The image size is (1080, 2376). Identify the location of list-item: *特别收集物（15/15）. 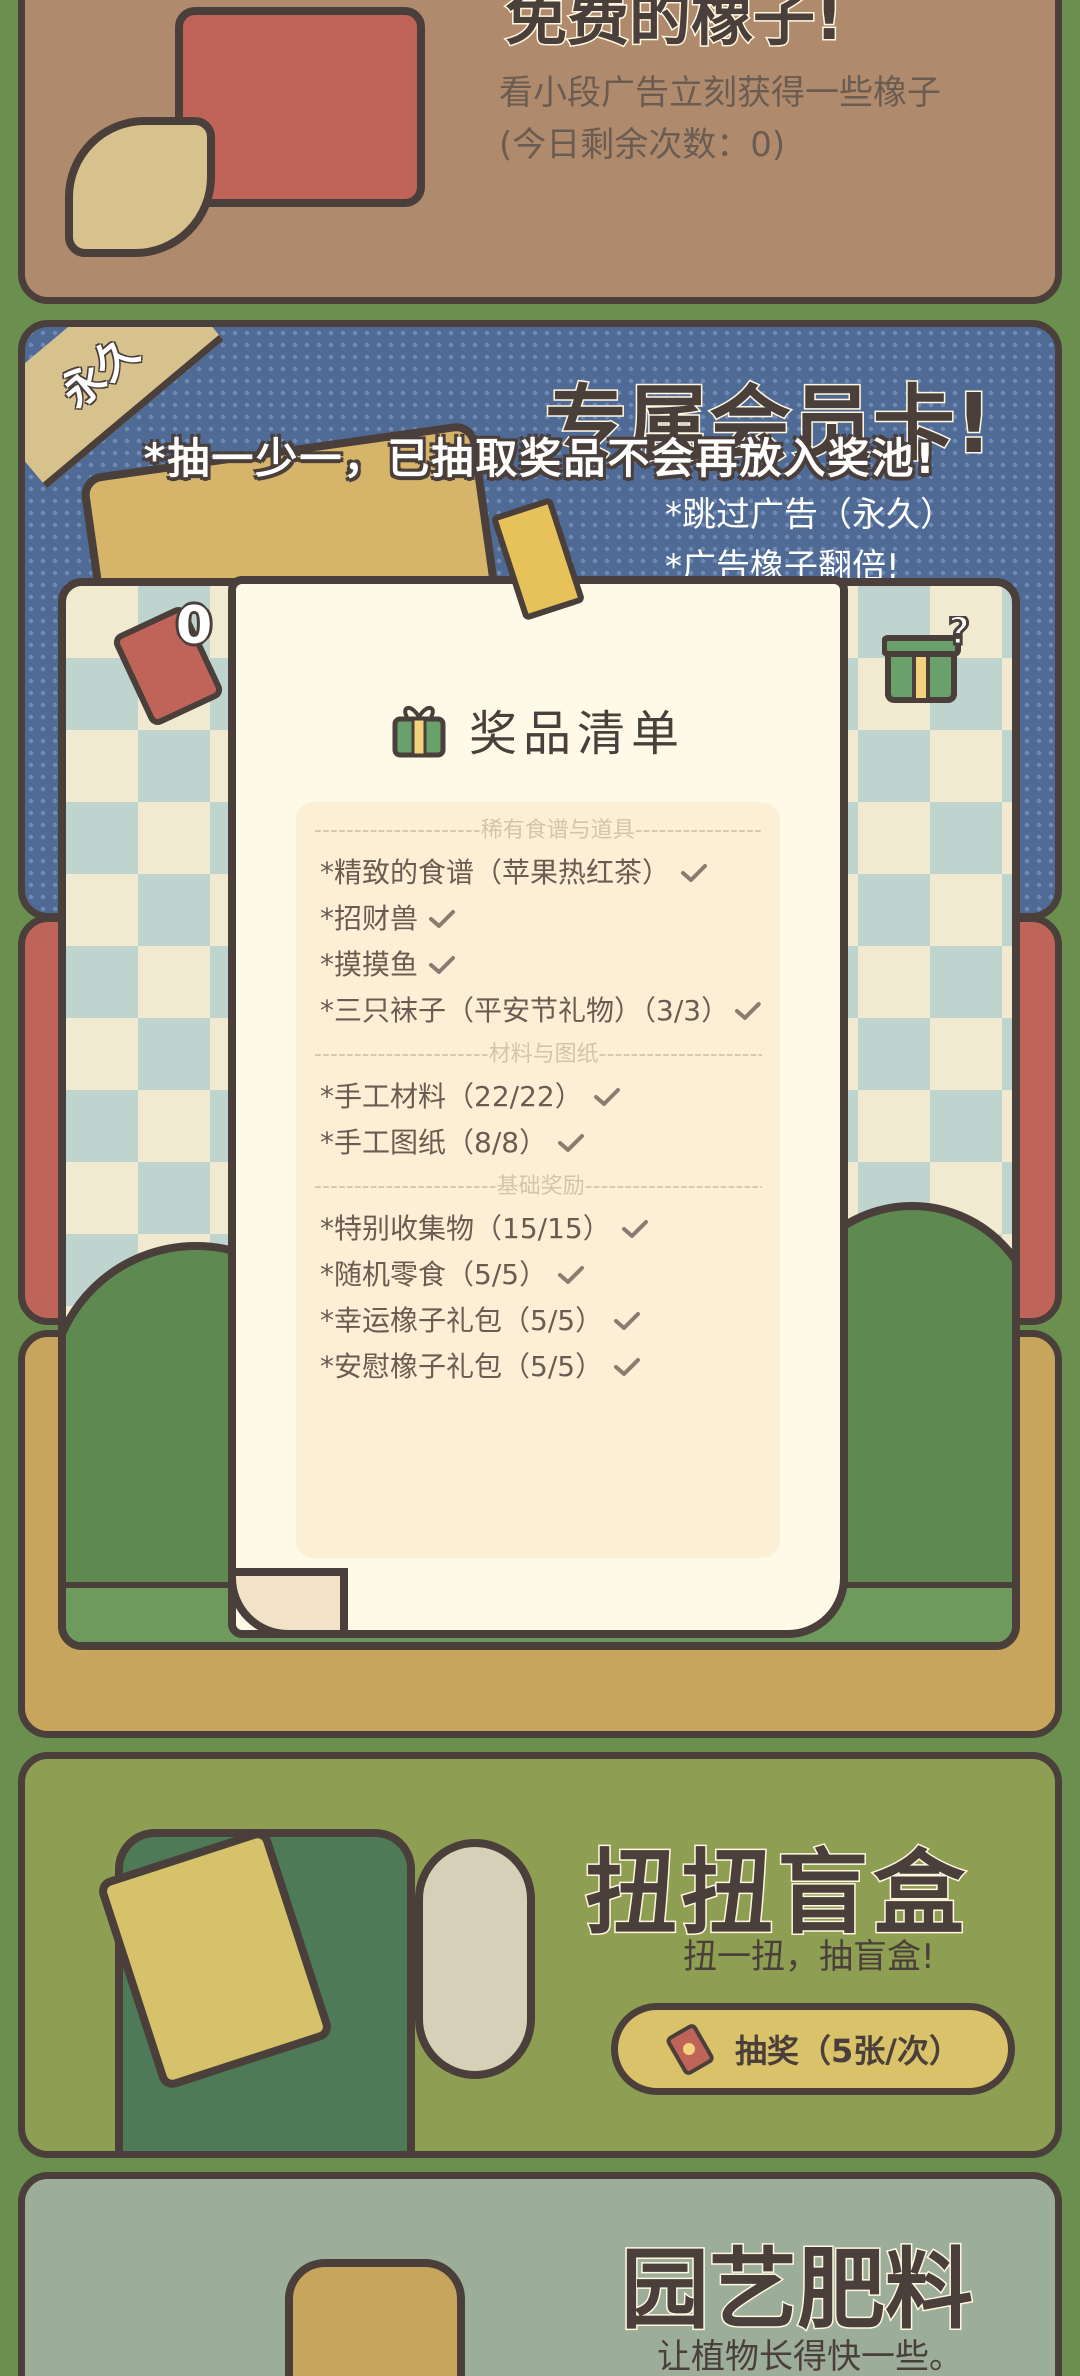
(538, 1229).